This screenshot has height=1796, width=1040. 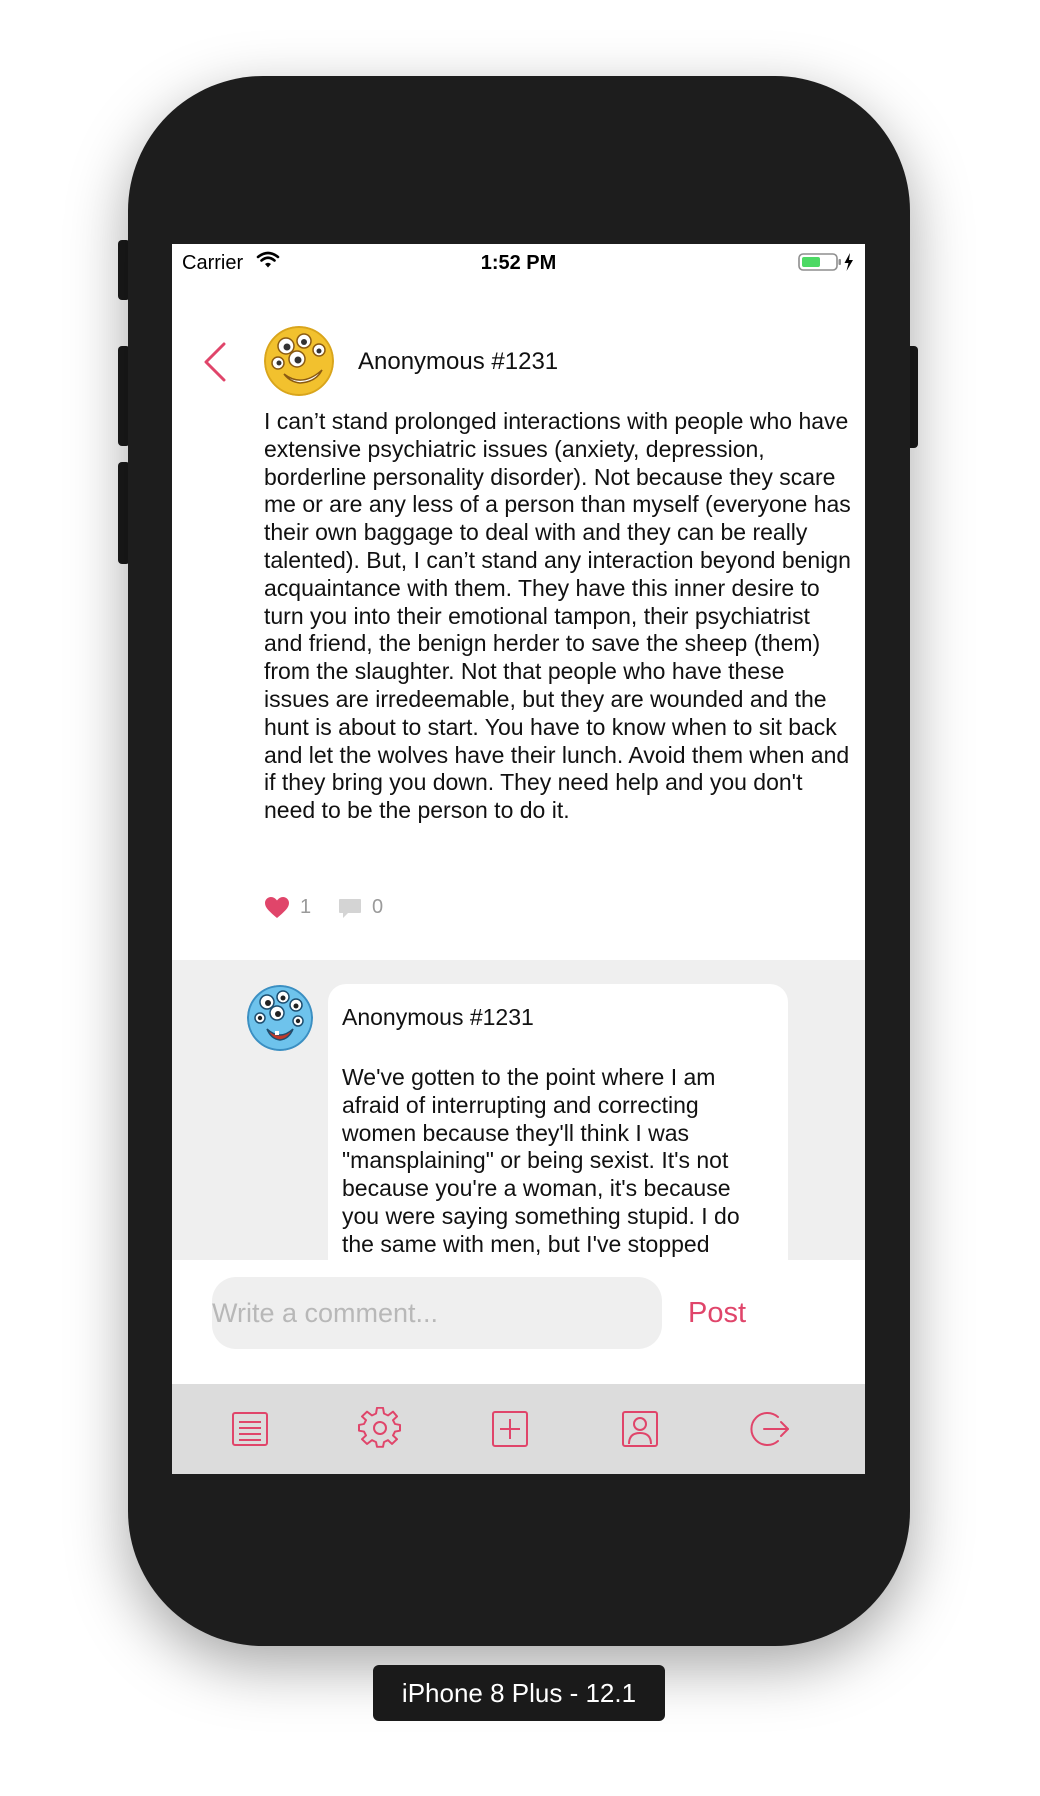 What do you see at coordinates (640, 1429) in the screenshot?
I see `profile-icon` at bounding box center [640, 1429].